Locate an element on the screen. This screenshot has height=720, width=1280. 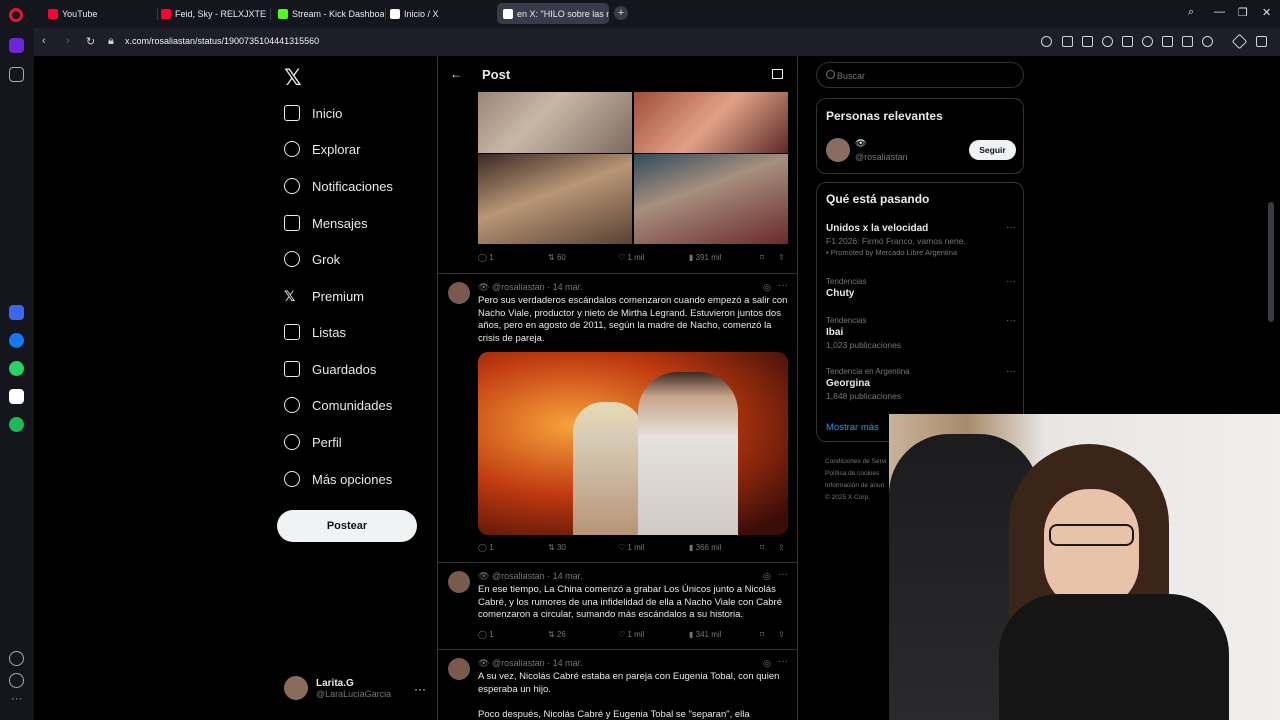
search-input: Buscar is located at coordinates (920, 75).